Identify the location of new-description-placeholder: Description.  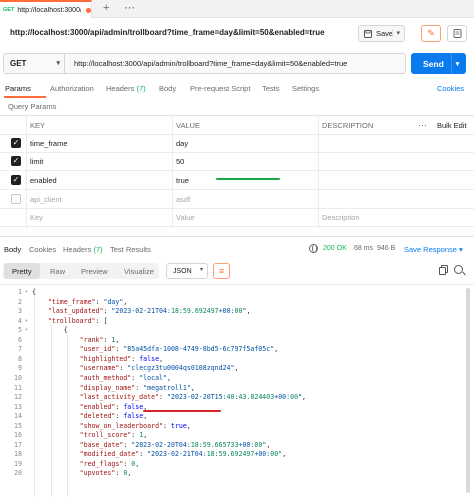
(341, 217).